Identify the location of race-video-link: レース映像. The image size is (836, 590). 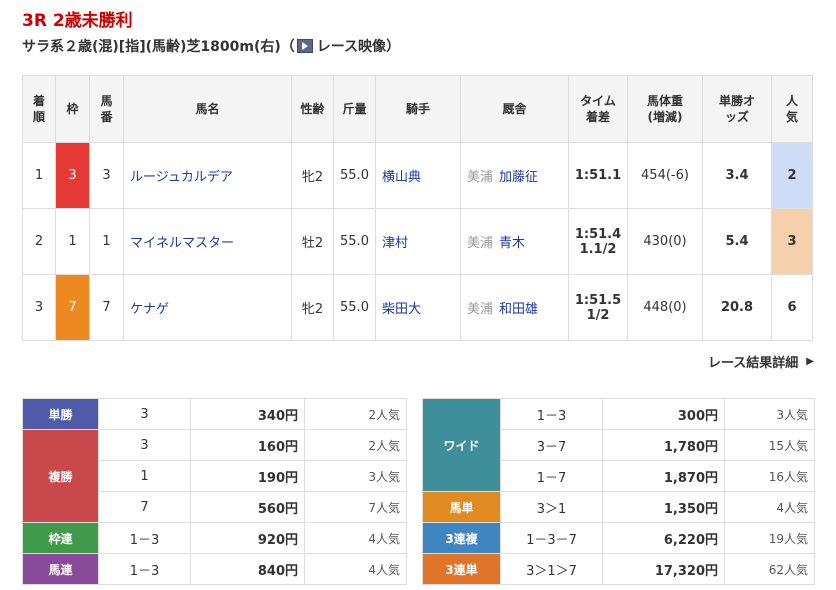
(351, 46).